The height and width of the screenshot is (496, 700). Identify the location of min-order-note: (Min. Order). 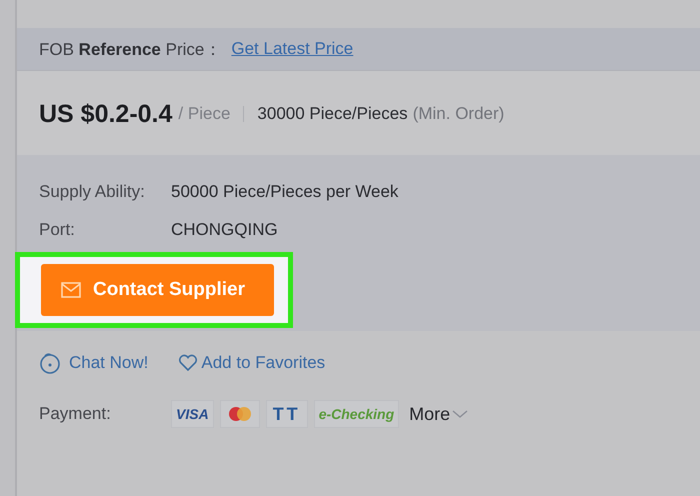
(458, 114).